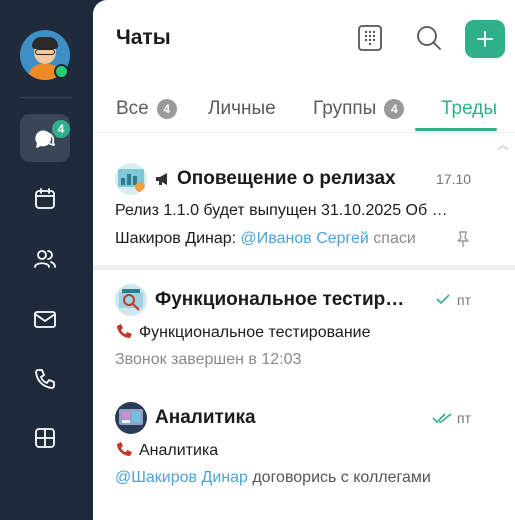 This screenshot has width=515, height=520. I want to click on megaphone-icon, so click(161, 179).